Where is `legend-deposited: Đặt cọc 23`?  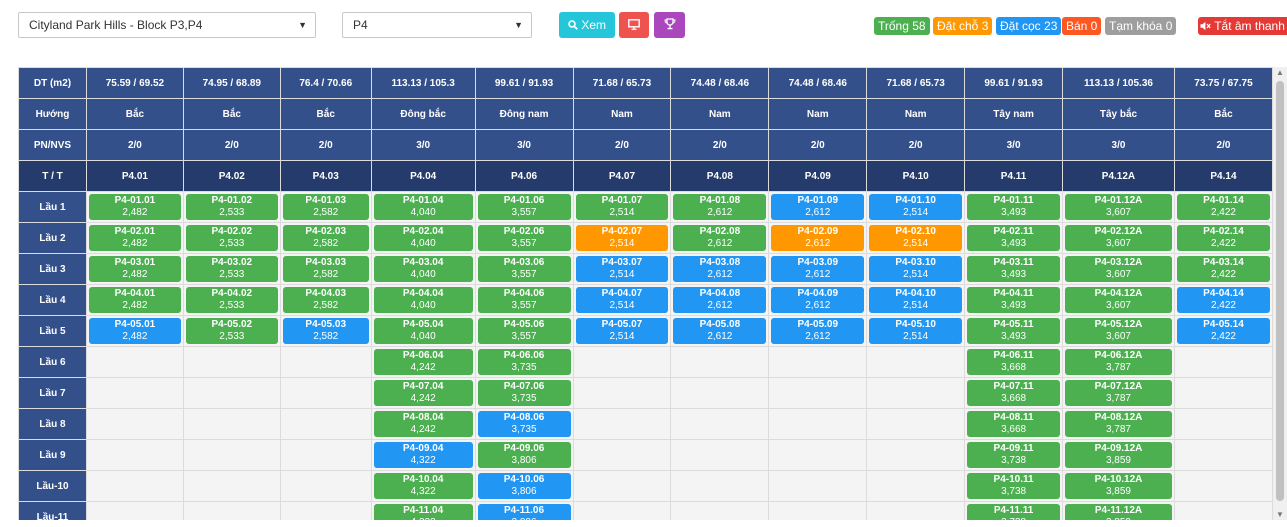
legend-deposited: Đặt cọc 23 is located at coordinates (1029, 26).